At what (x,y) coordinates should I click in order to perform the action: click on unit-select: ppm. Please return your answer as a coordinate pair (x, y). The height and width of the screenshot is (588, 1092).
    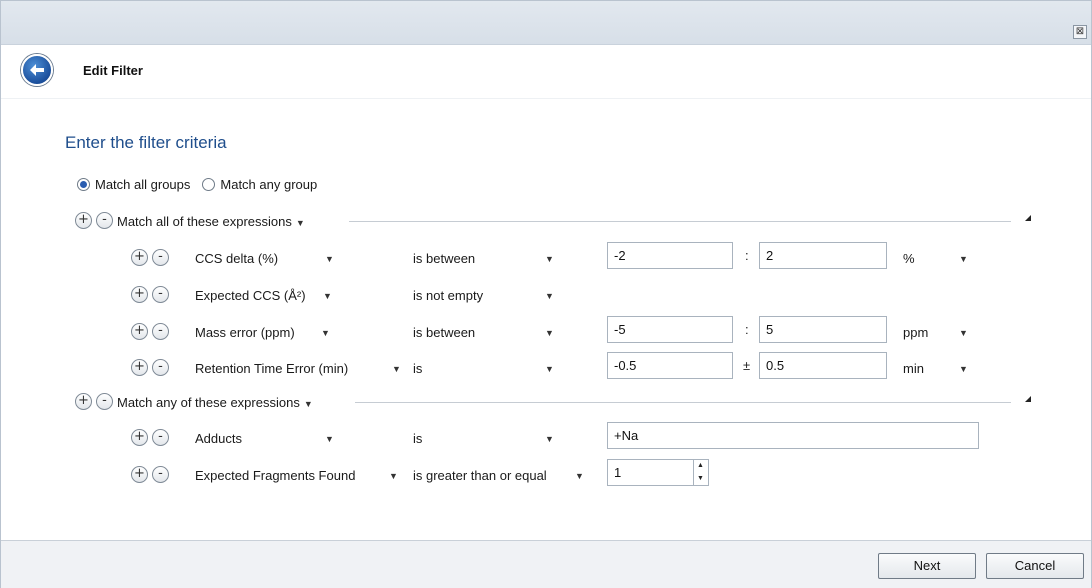
    Looking at the image, I should click on (915, 332).